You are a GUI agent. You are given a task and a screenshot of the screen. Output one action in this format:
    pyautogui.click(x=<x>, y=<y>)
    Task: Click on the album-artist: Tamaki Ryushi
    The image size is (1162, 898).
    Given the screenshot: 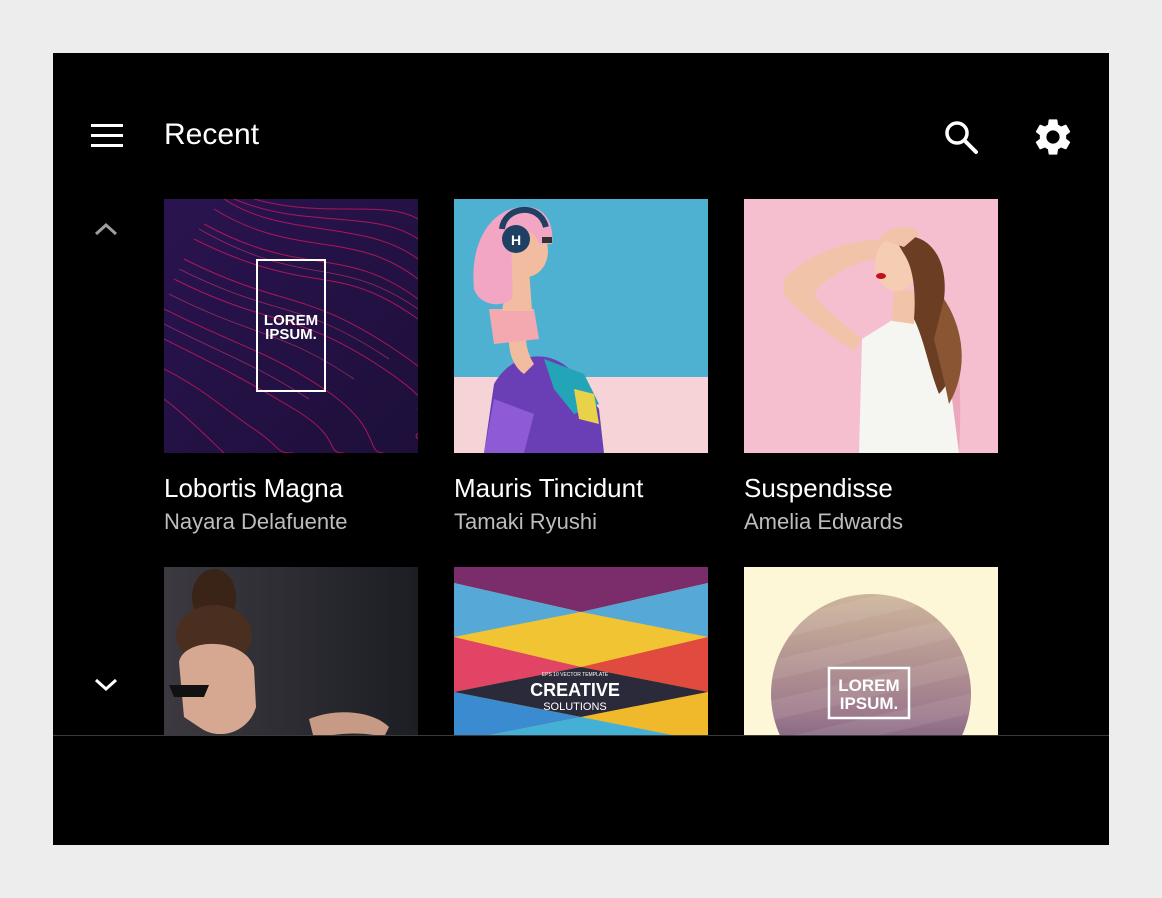 What is the action you would take?
    pyautogui.click(x=526, y=521)
    